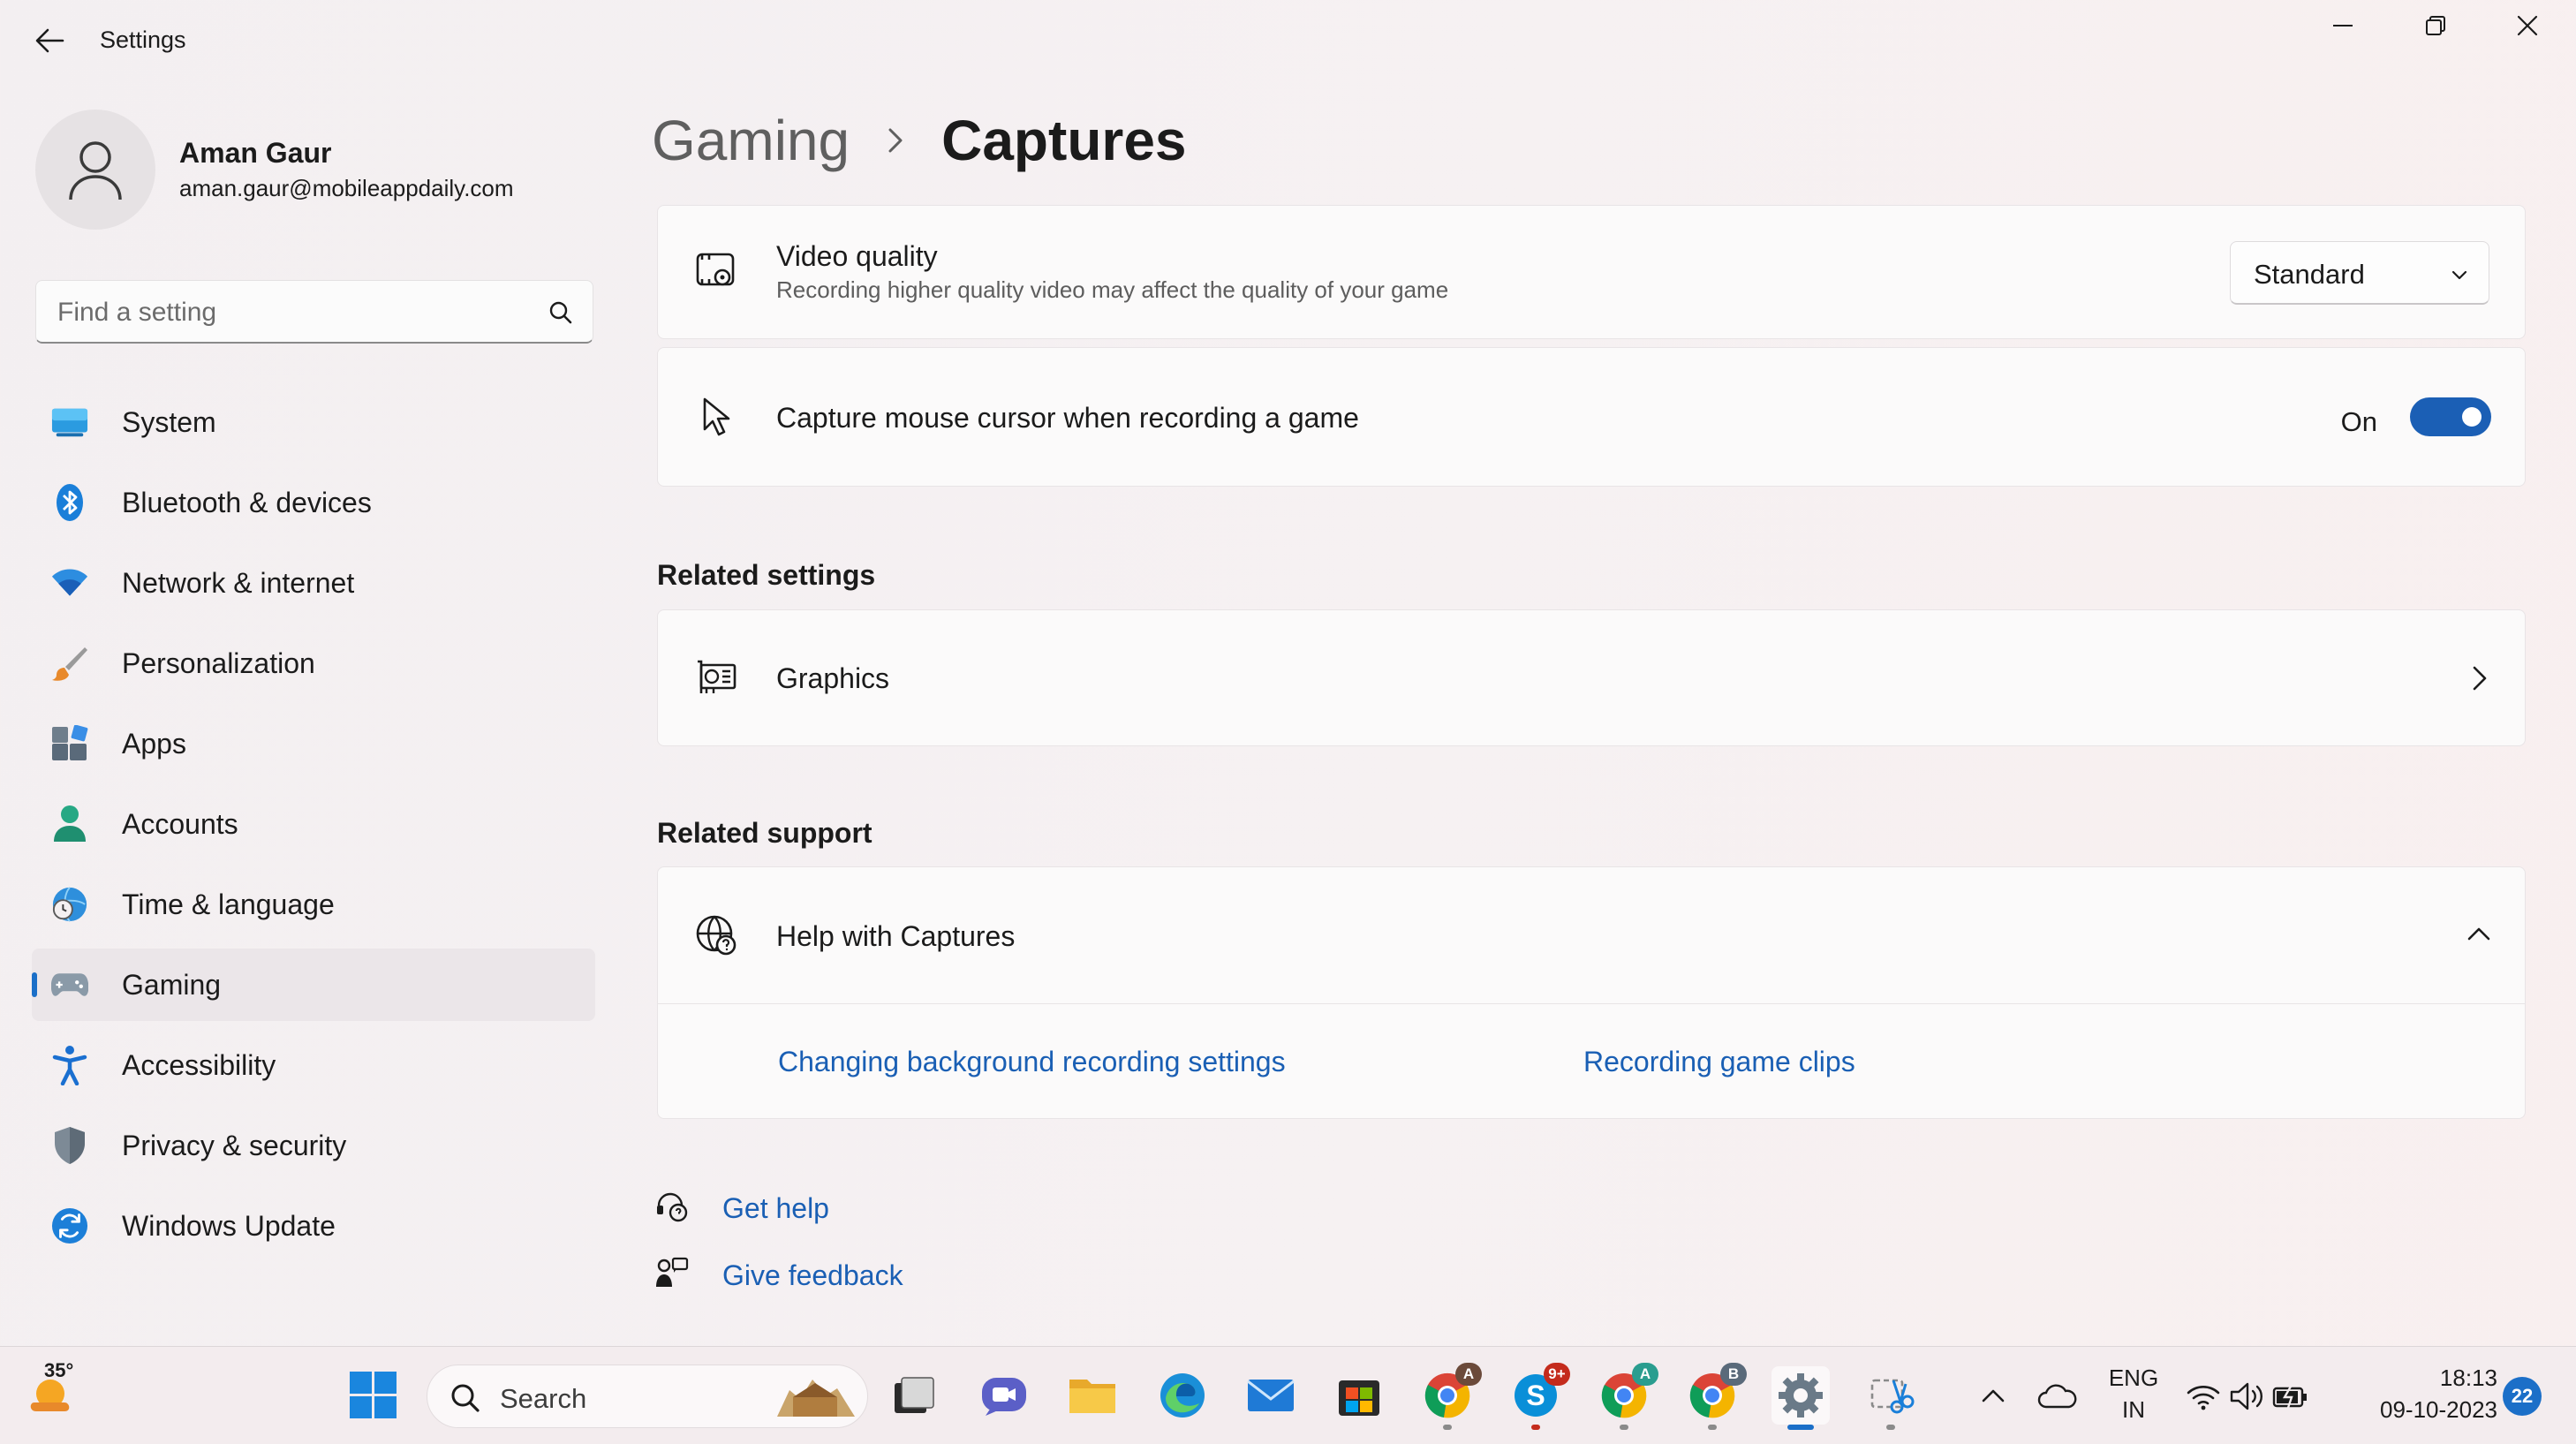 The height and width of the screenshot is (1444, 2576). I want to click on sidebar-item-network: Network & internet, so click(314, 583).